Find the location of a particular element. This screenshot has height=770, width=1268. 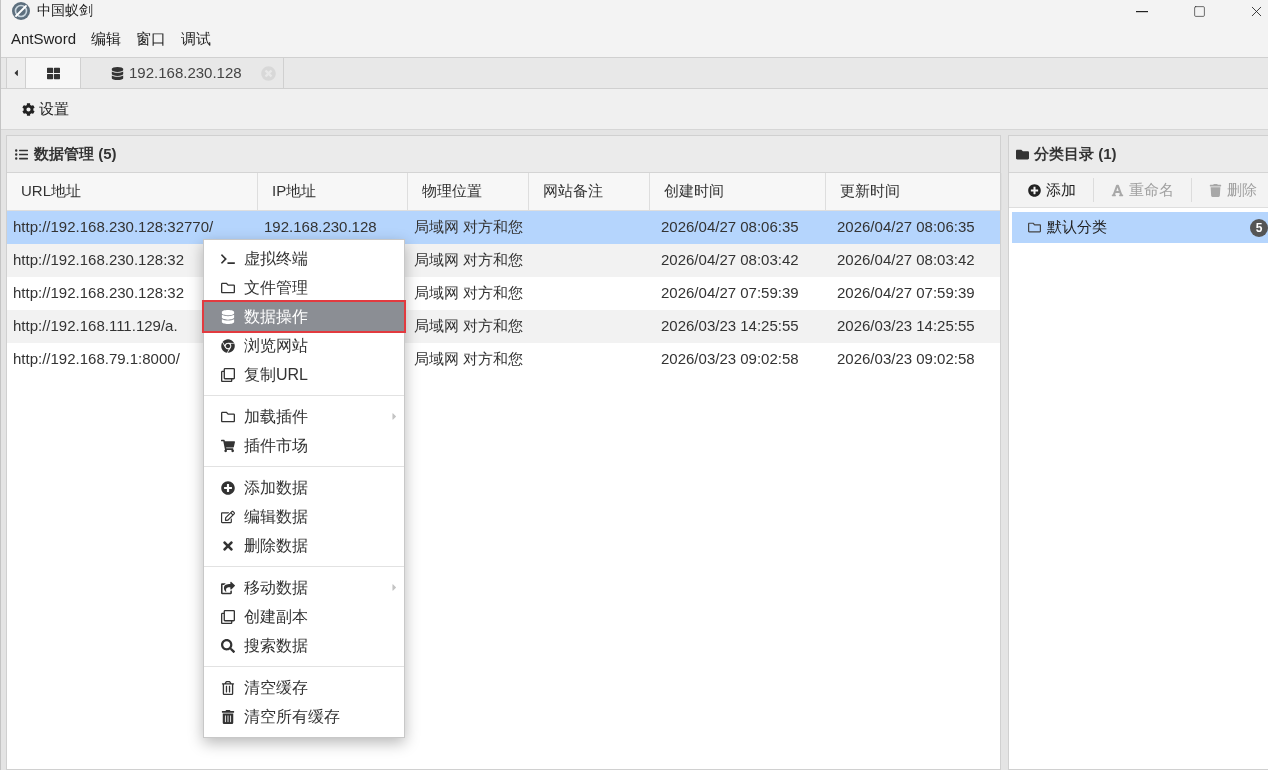

context-menu-item: 创建副本 is located at coordinates (304, 616).